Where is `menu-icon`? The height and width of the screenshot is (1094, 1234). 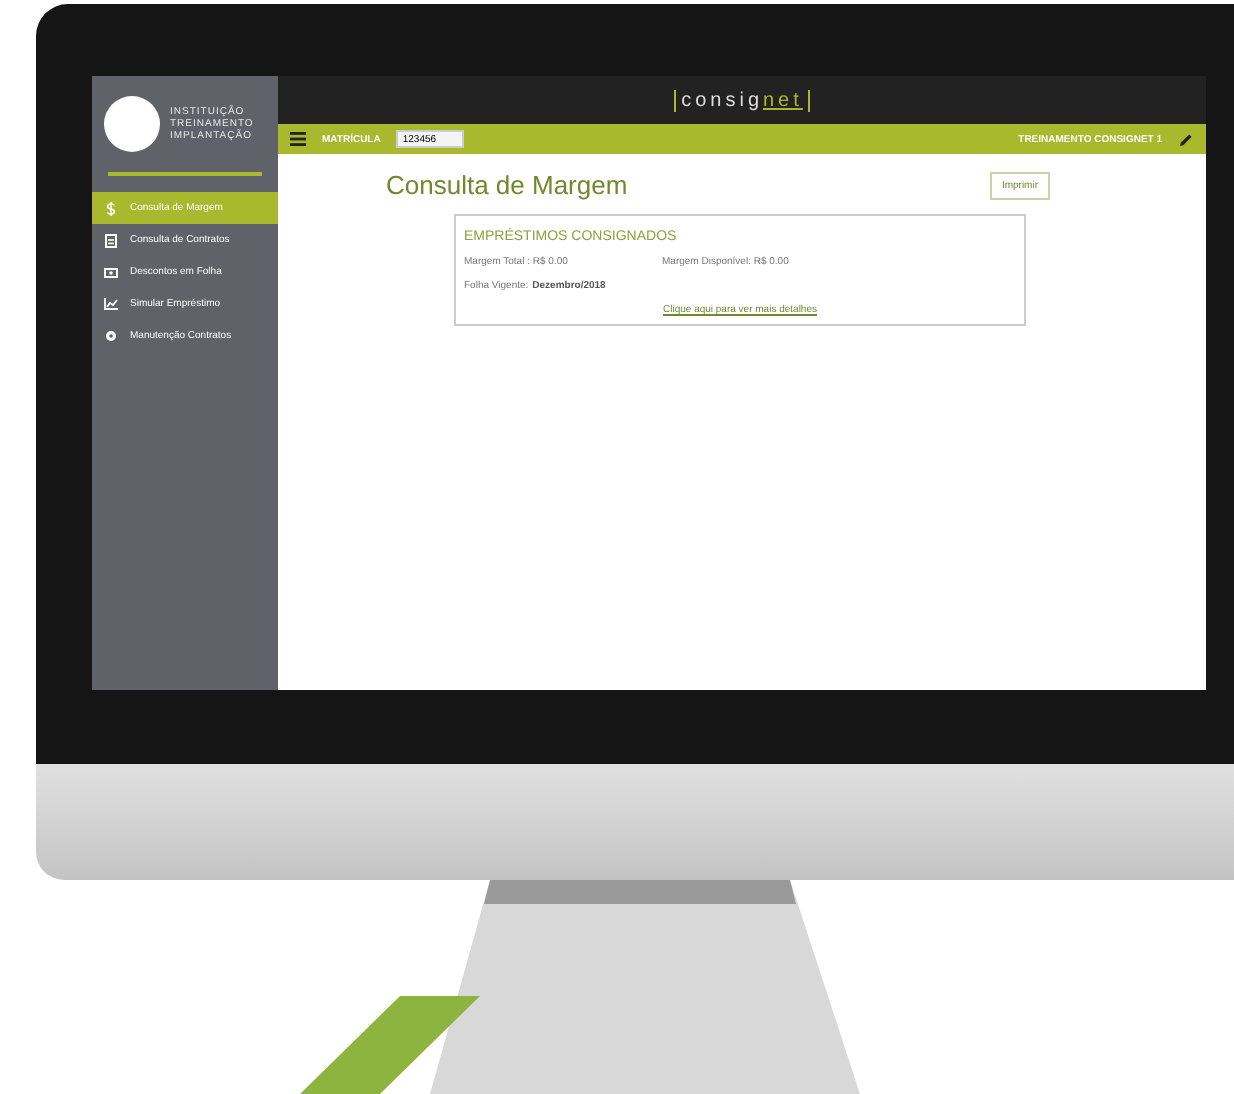 menu-icon is located at coordinates (298, 139).